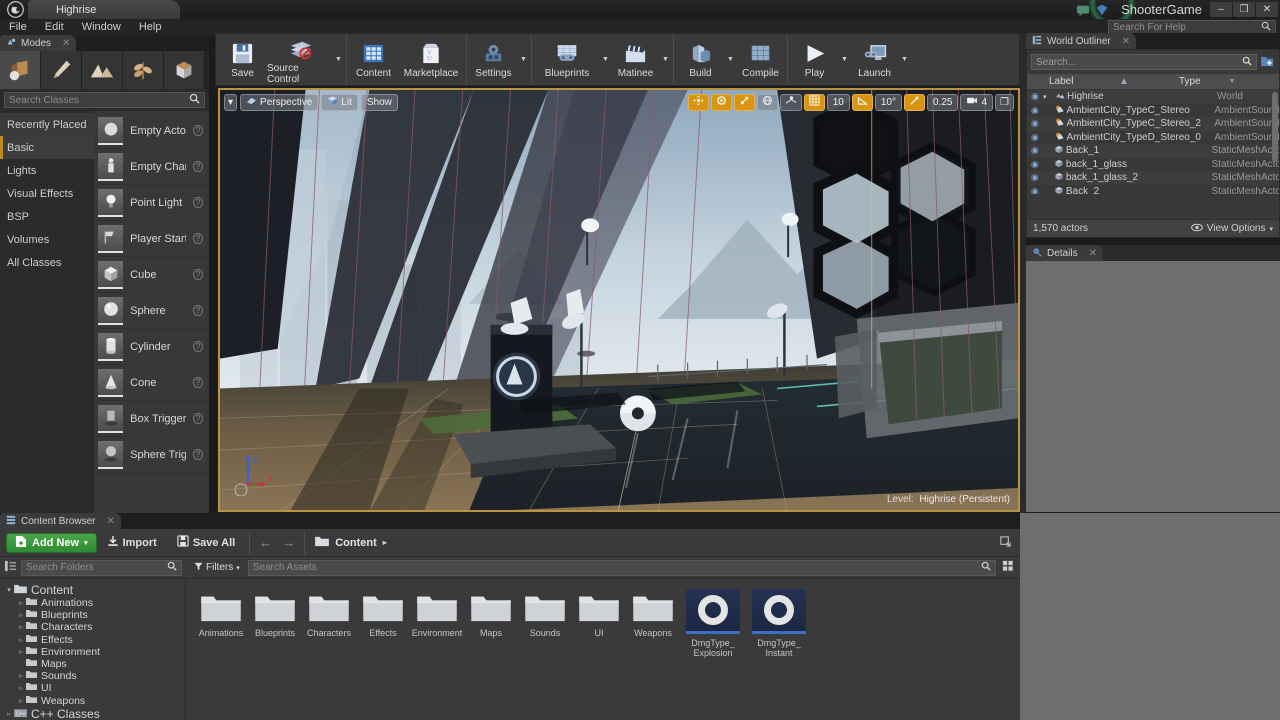 This screenshot has height=720, width=1280. I want to click on tree-item-characters: ▹ Characters, so click(92, 627).